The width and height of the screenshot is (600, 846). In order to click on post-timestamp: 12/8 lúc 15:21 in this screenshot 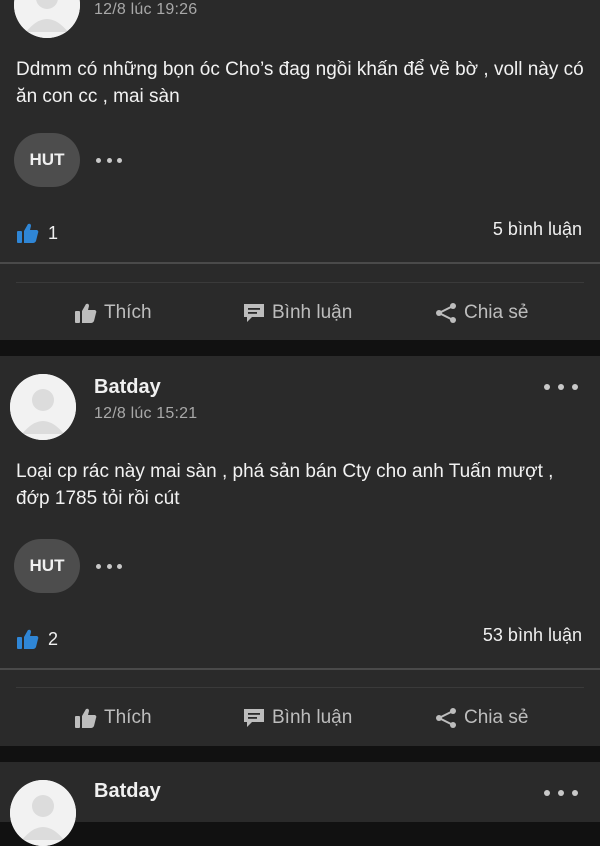, I will do `click(146, 413)`.